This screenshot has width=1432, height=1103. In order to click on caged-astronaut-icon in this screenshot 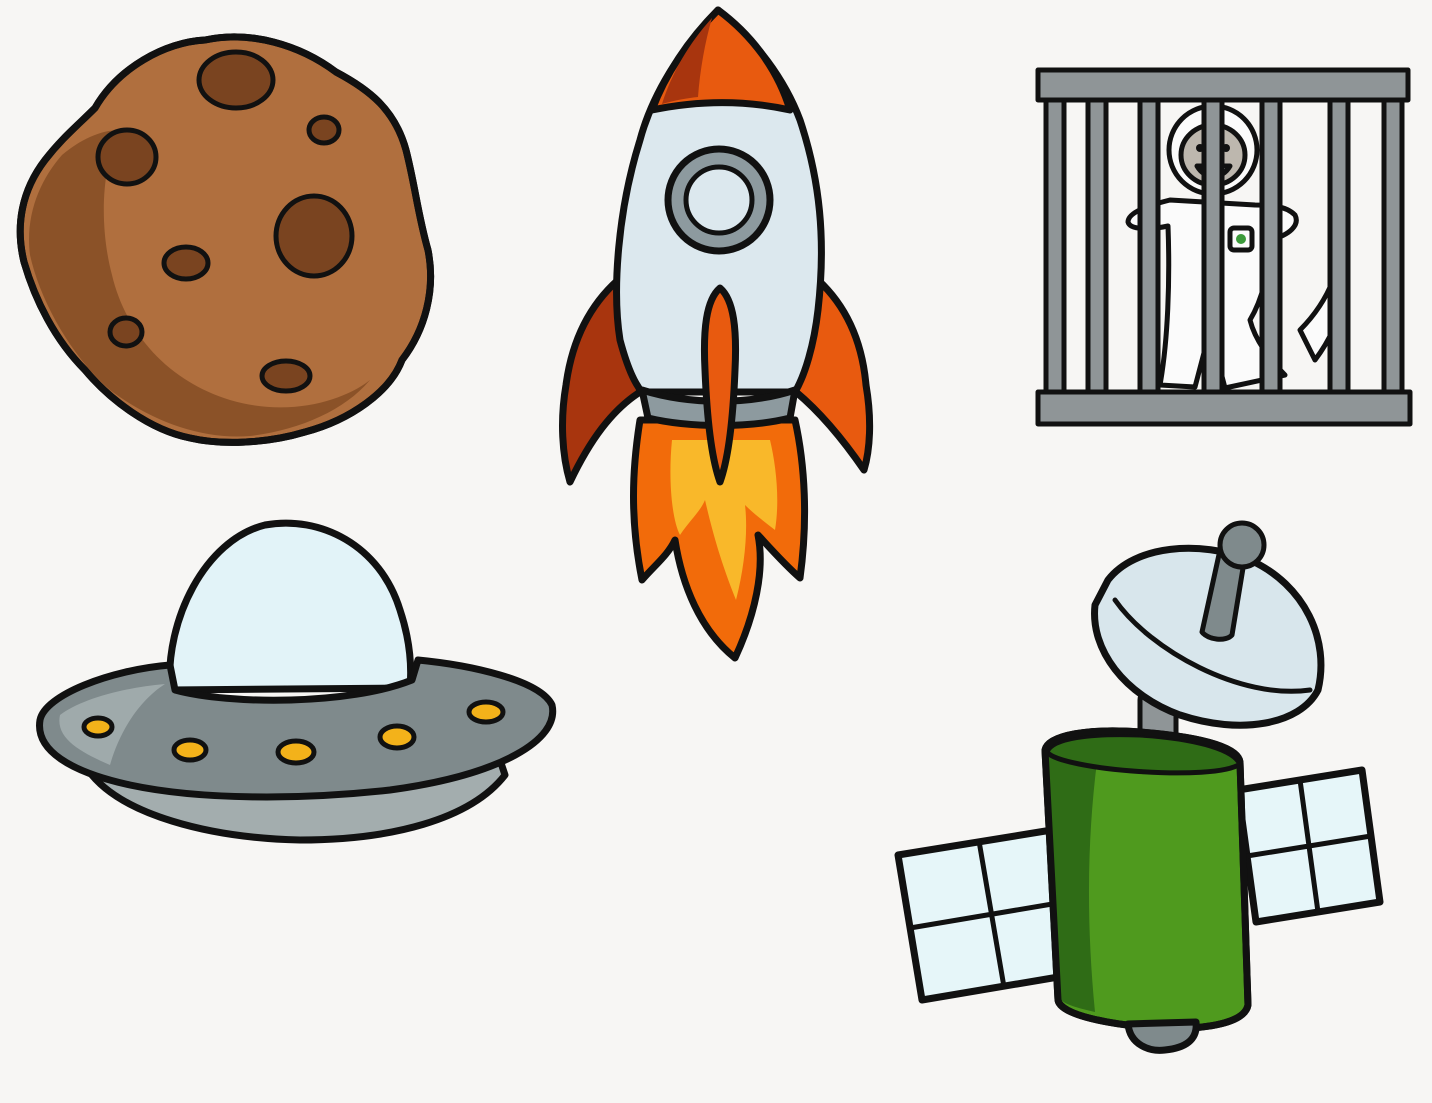, I will do `click(1224, 247)`.